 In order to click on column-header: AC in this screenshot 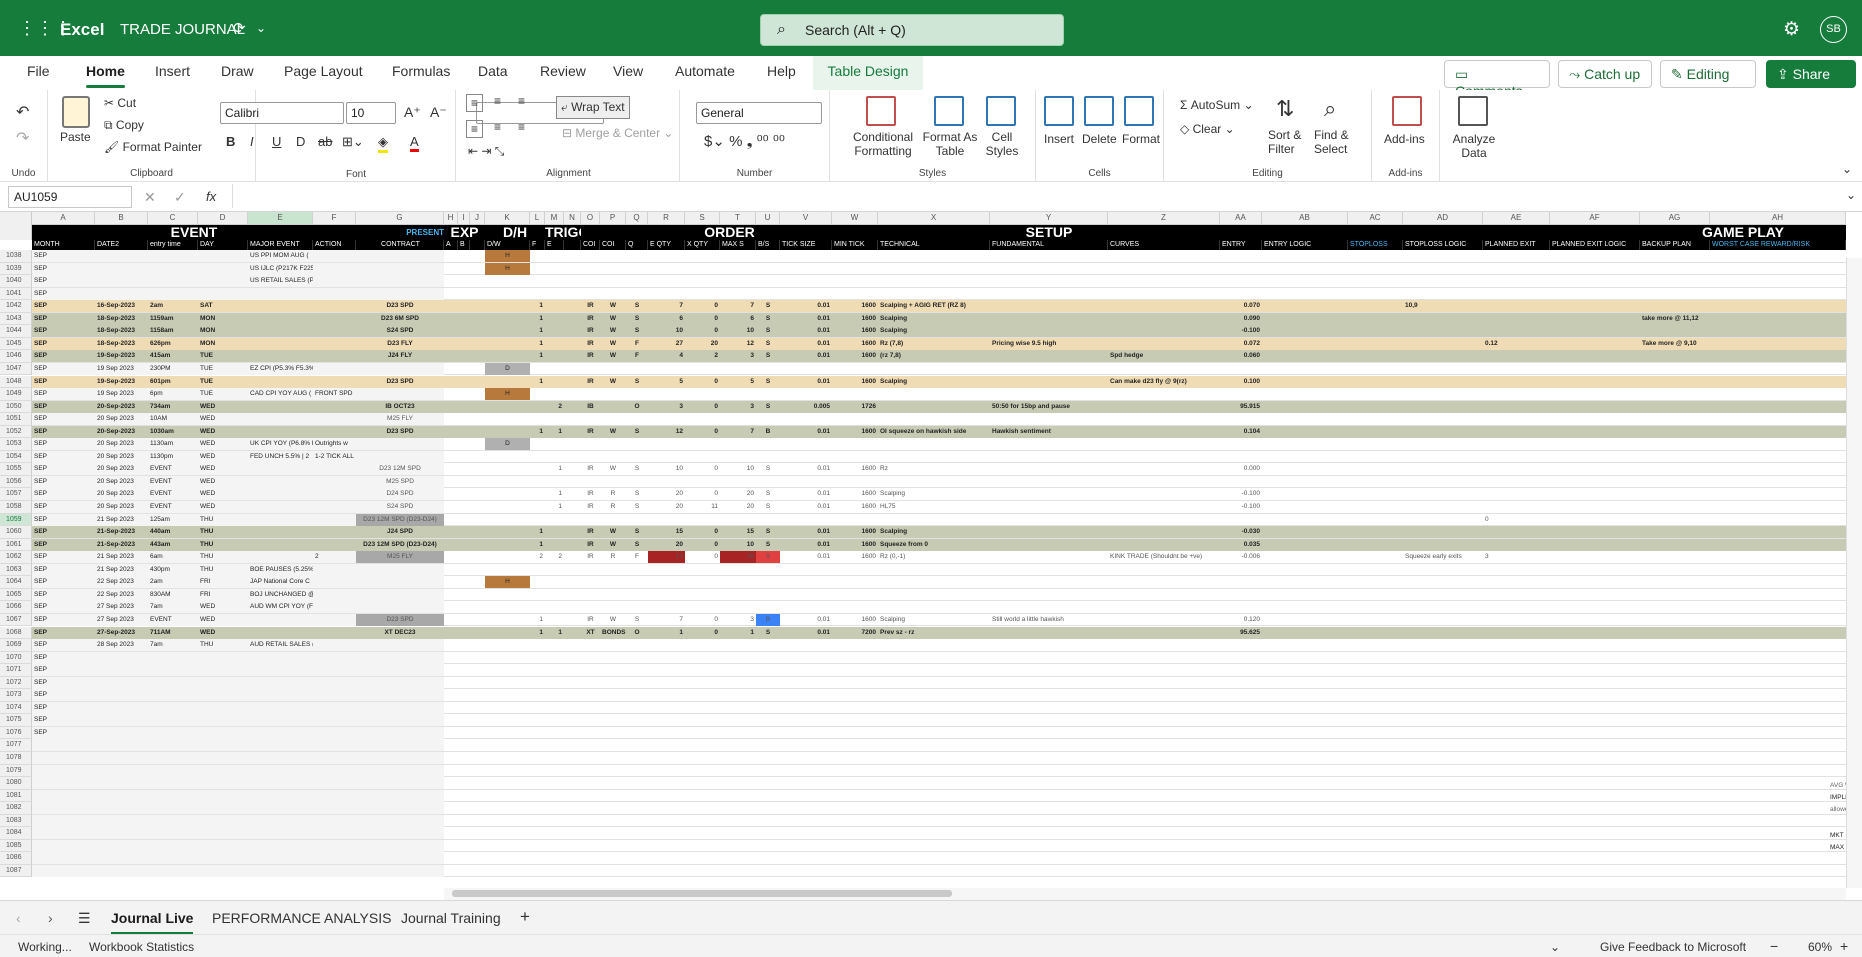, I will do `click(1375, 218)`.